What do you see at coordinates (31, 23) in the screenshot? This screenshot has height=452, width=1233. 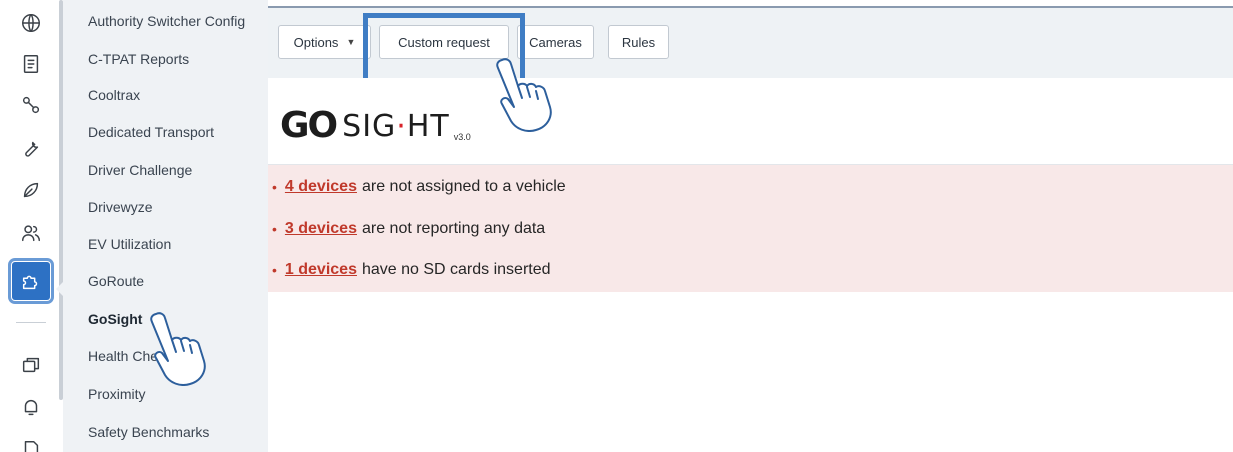 I see `globe-icon` at bounding box center [31, 23].